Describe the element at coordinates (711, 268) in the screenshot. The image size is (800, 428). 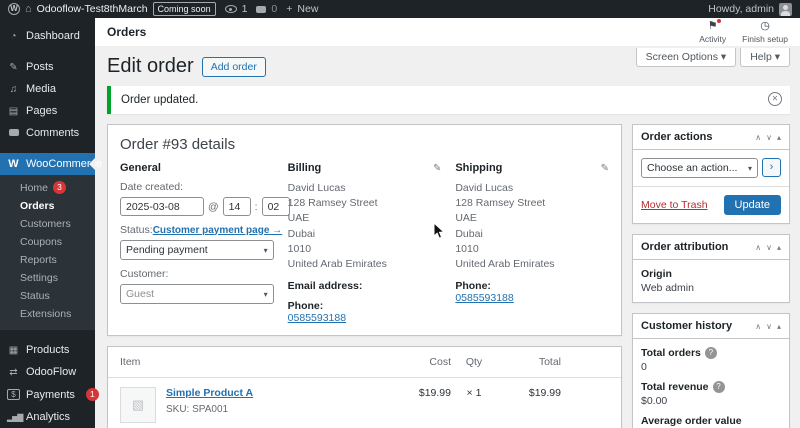
I see `order-attribution-panel: Order attribution ∧ ∨ ▴ Origin Web admin` at that location.